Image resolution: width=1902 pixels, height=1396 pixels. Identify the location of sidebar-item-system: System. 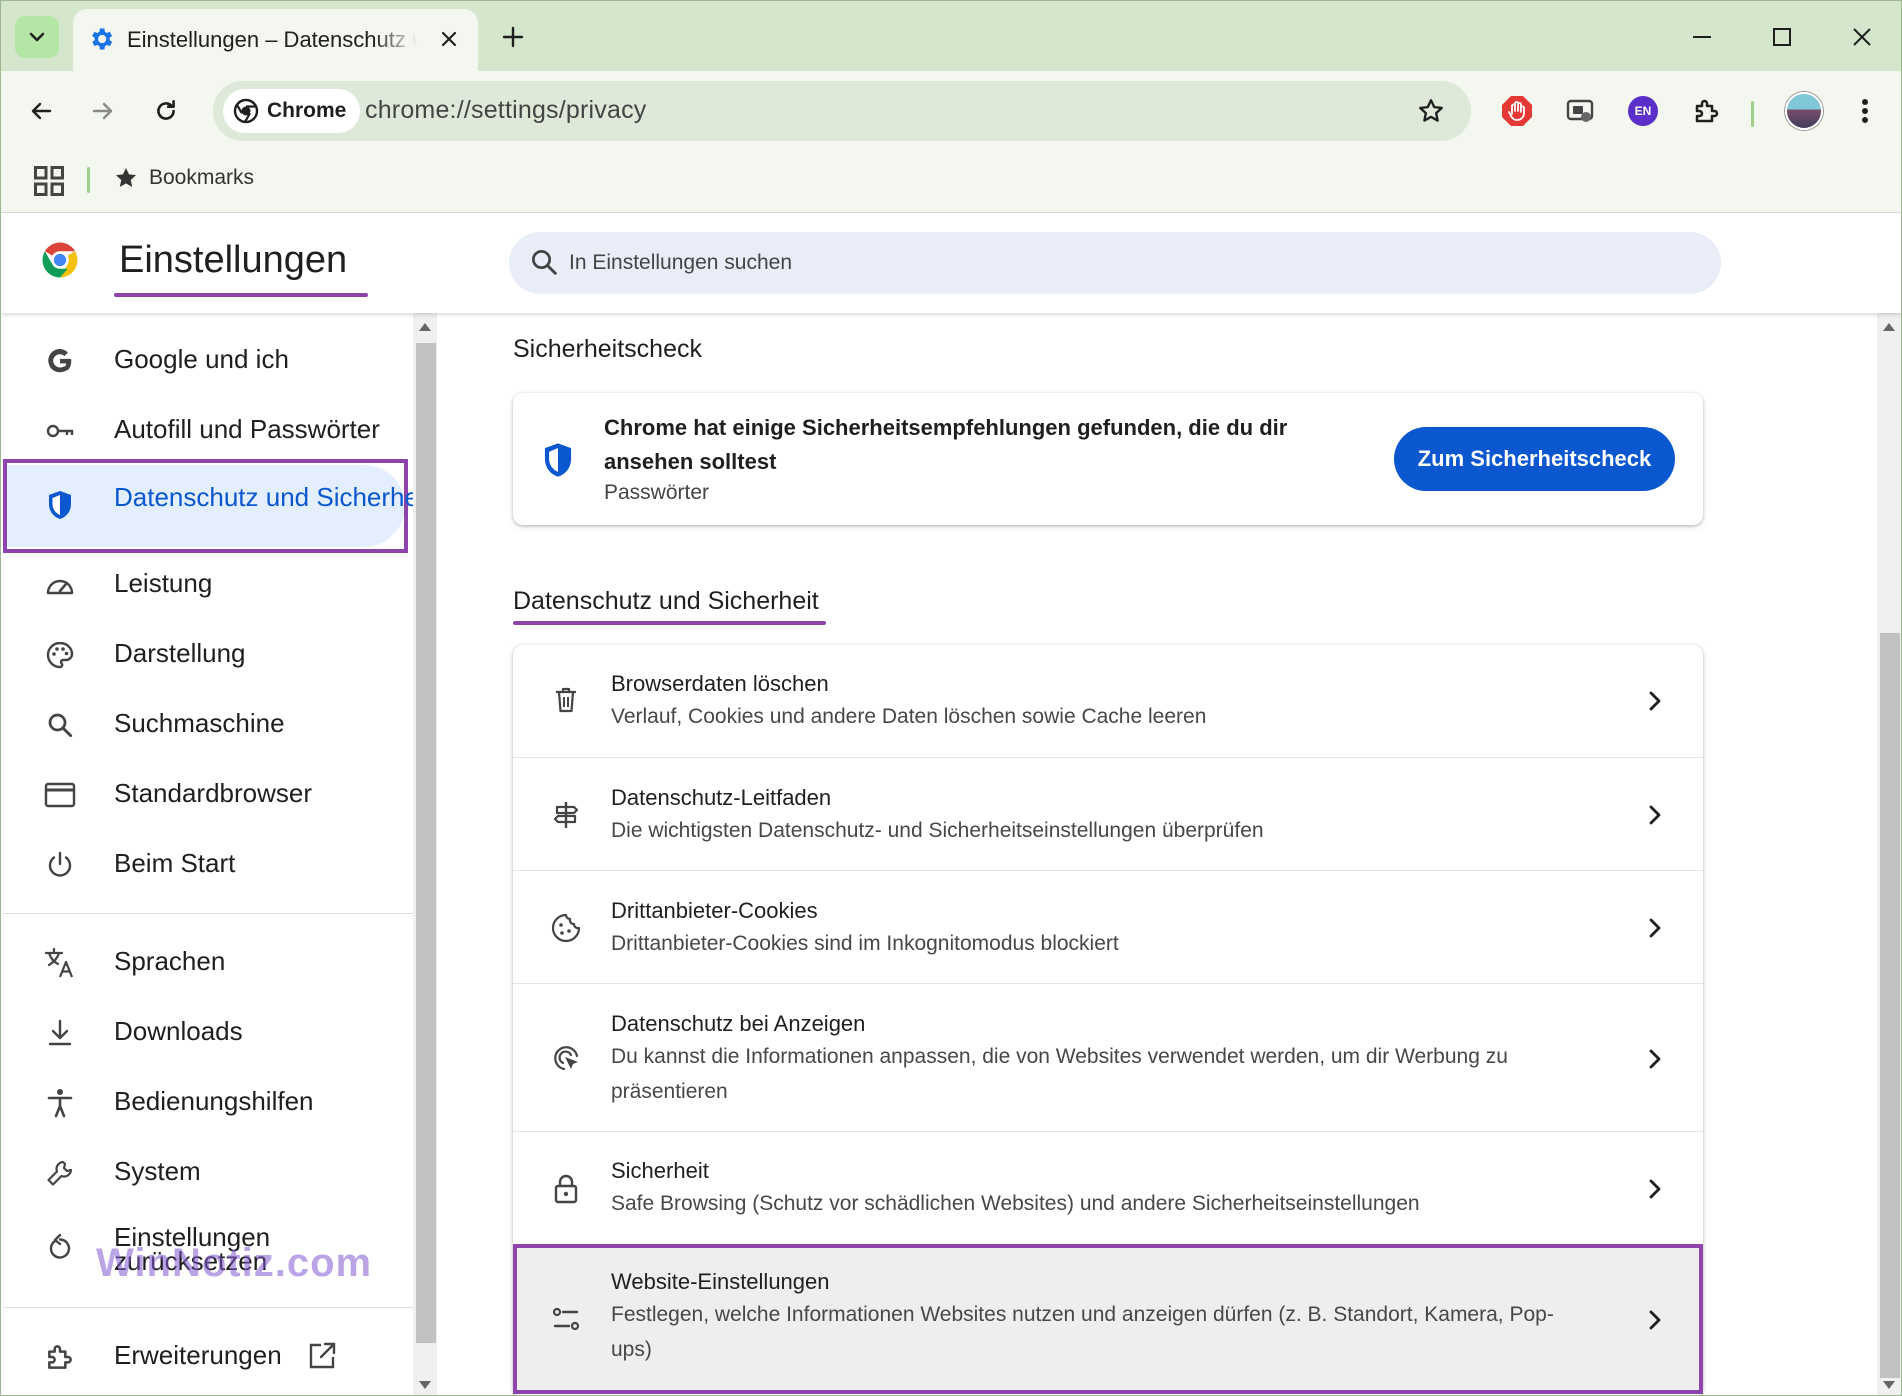
(207, 1172).